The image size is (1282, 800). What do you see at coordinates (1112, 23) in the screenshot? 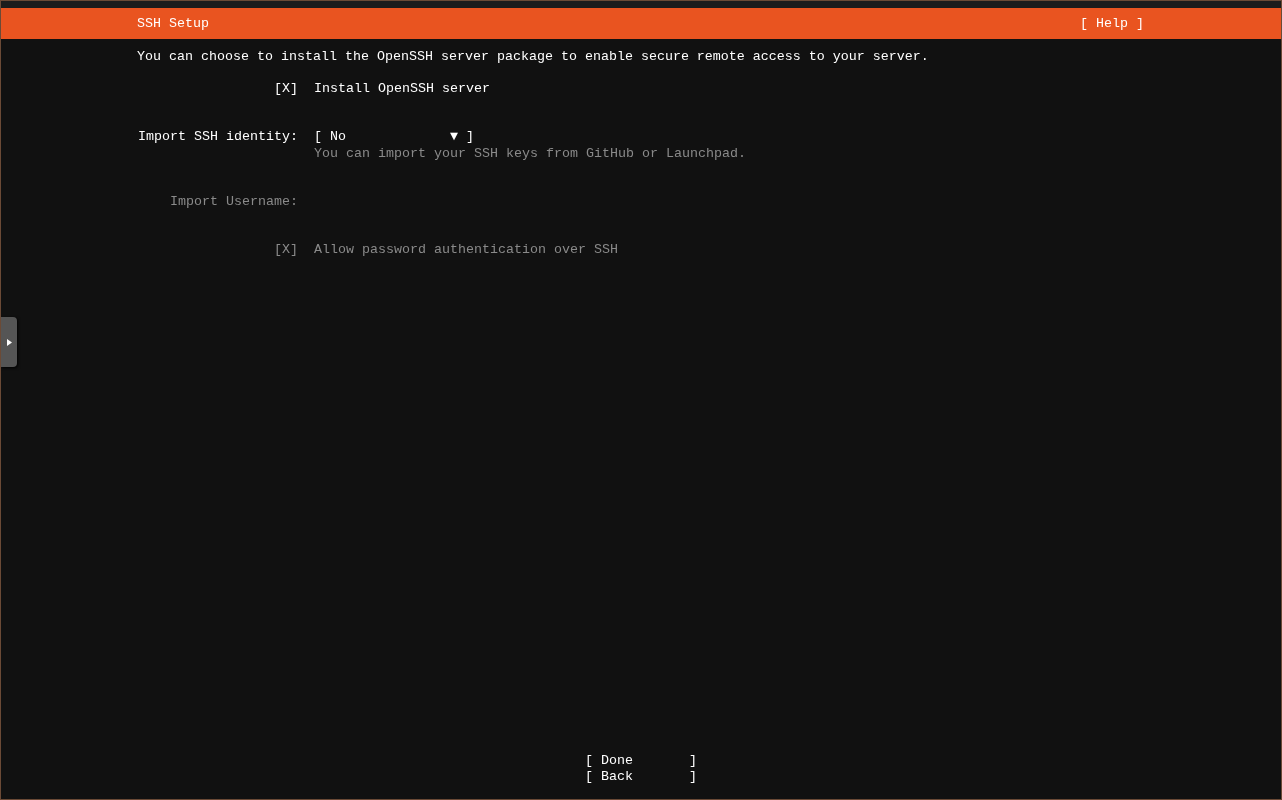
I see `help-button: [ Help ]` at bounding box center [1112, 23].